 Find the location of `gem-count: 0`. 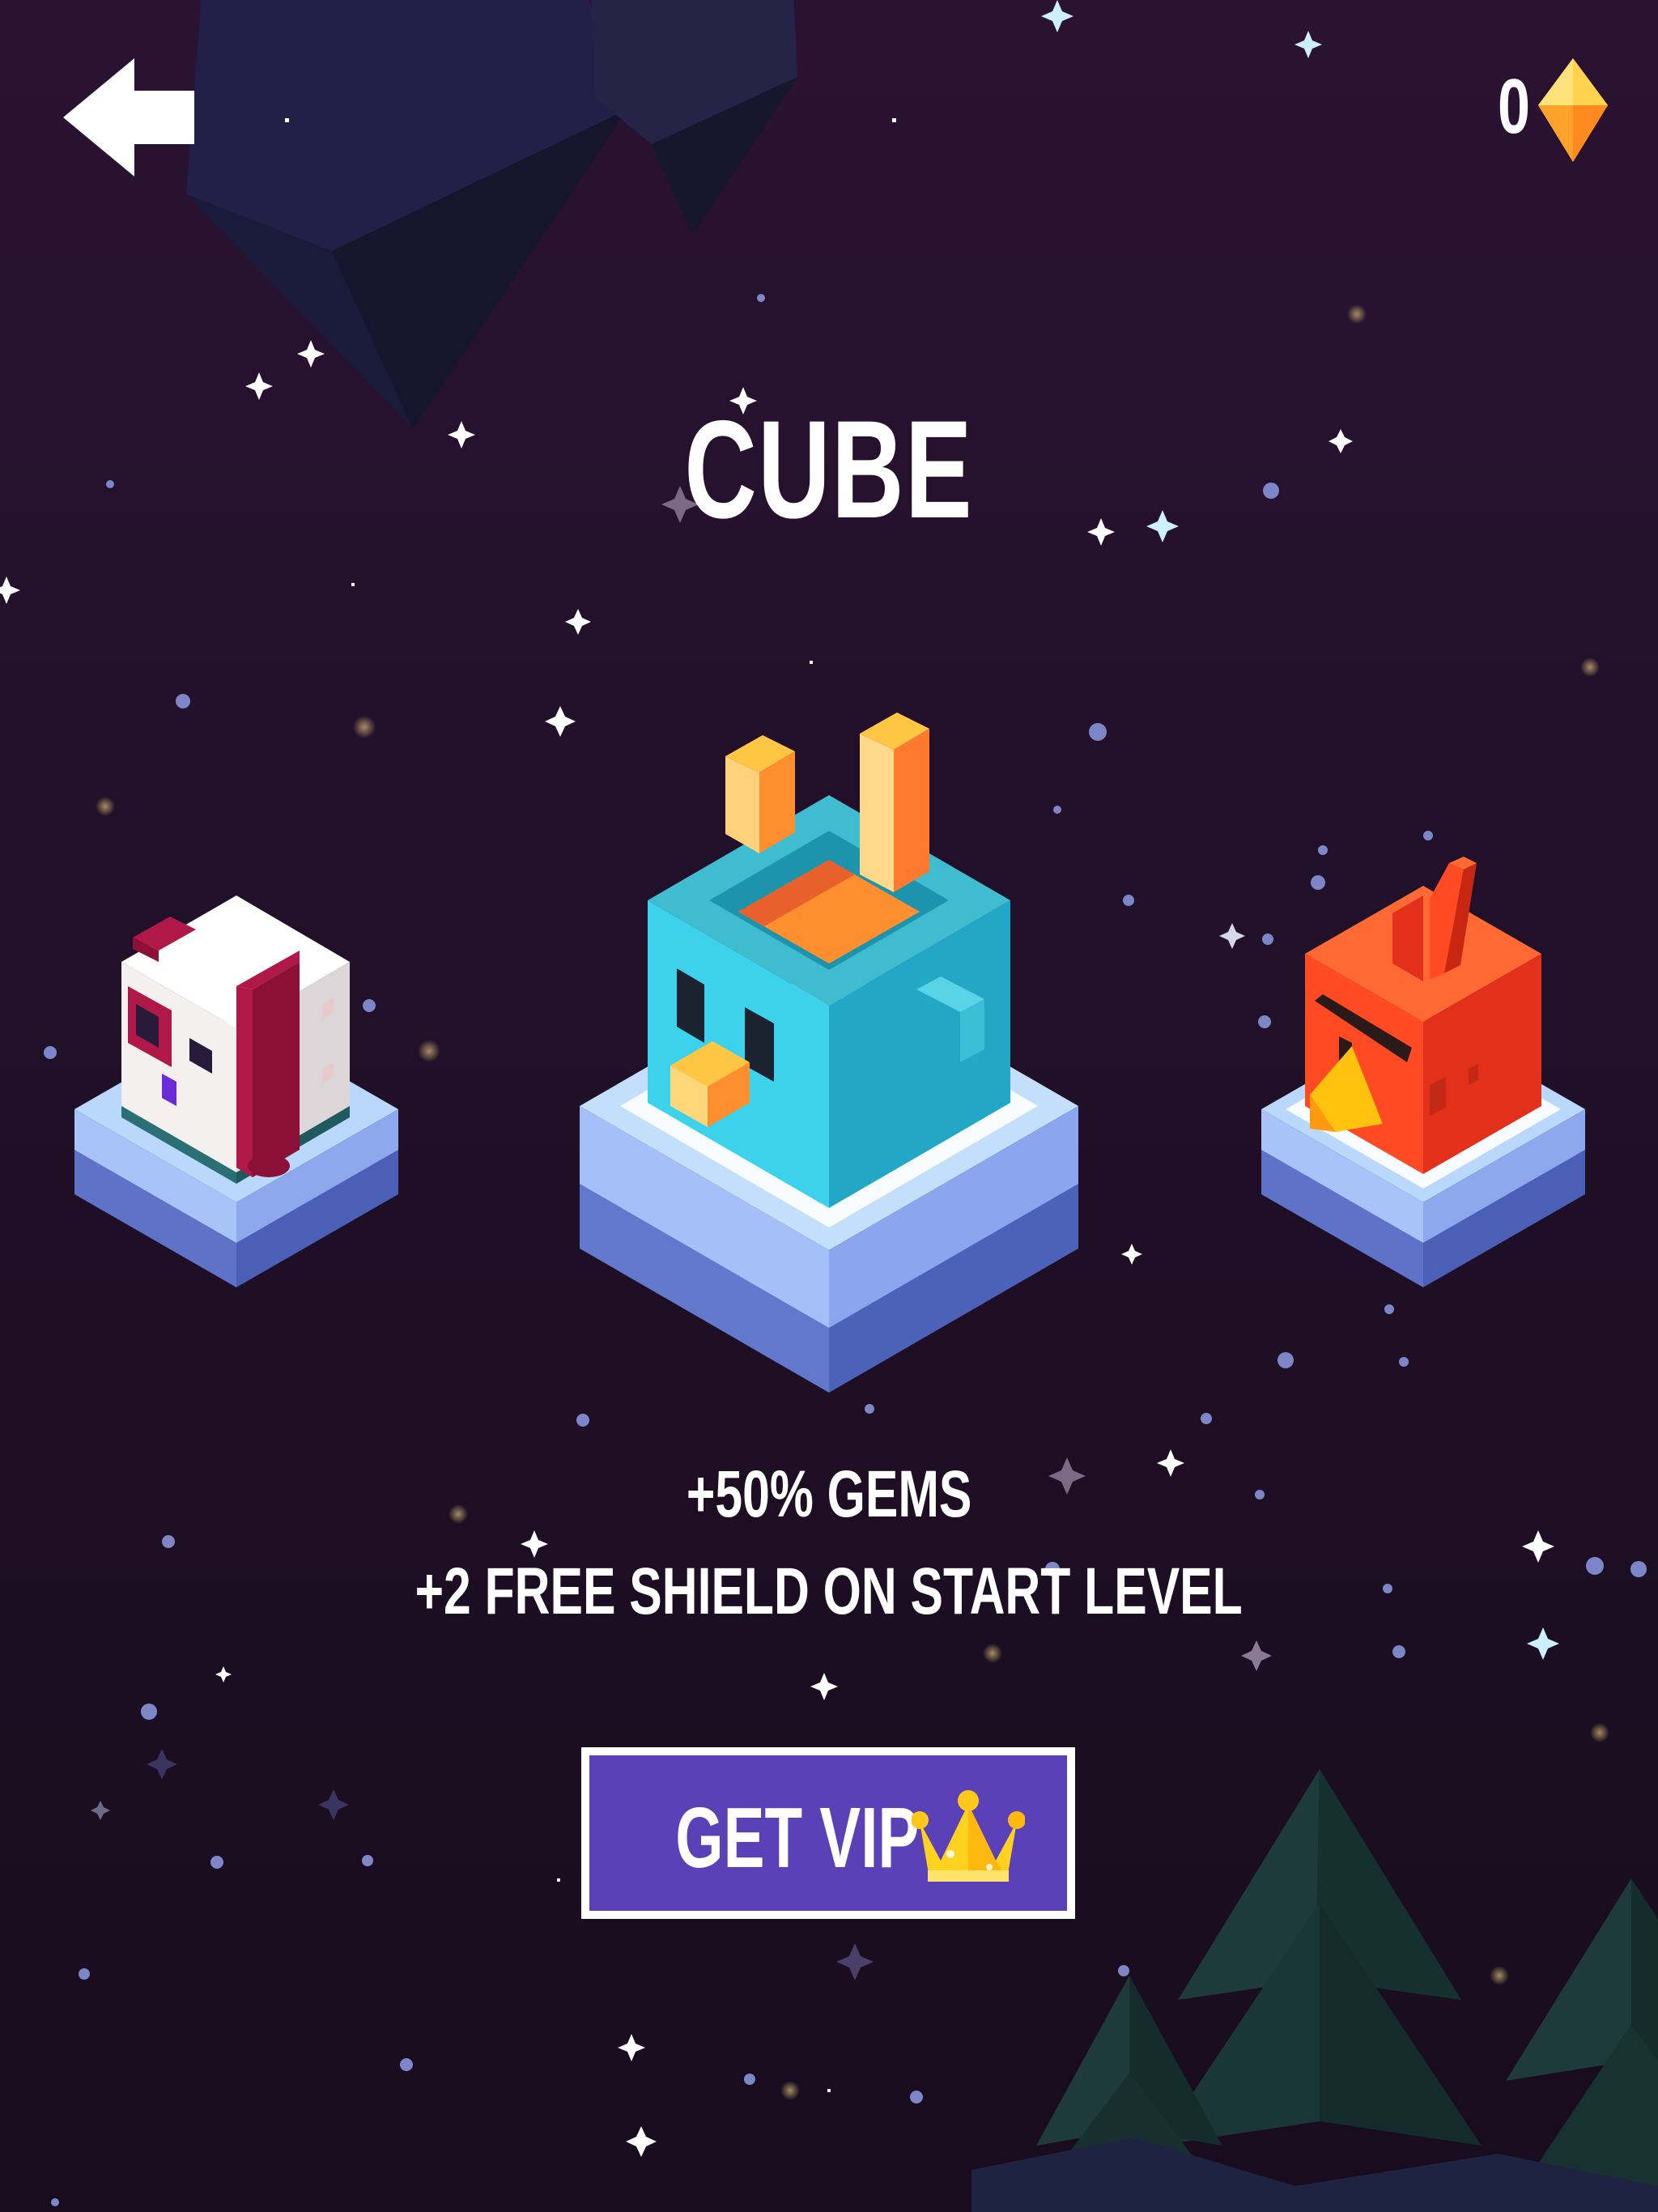

gem-count: 0 is located at coordinates (1514, 106).